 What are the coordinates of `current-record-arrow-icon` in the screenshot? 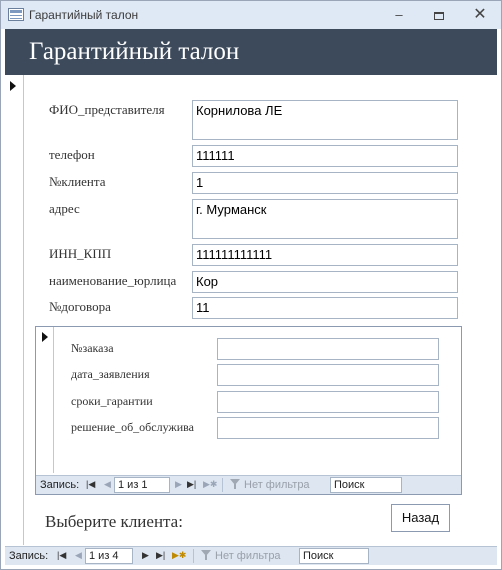 It's located at (13, 86).